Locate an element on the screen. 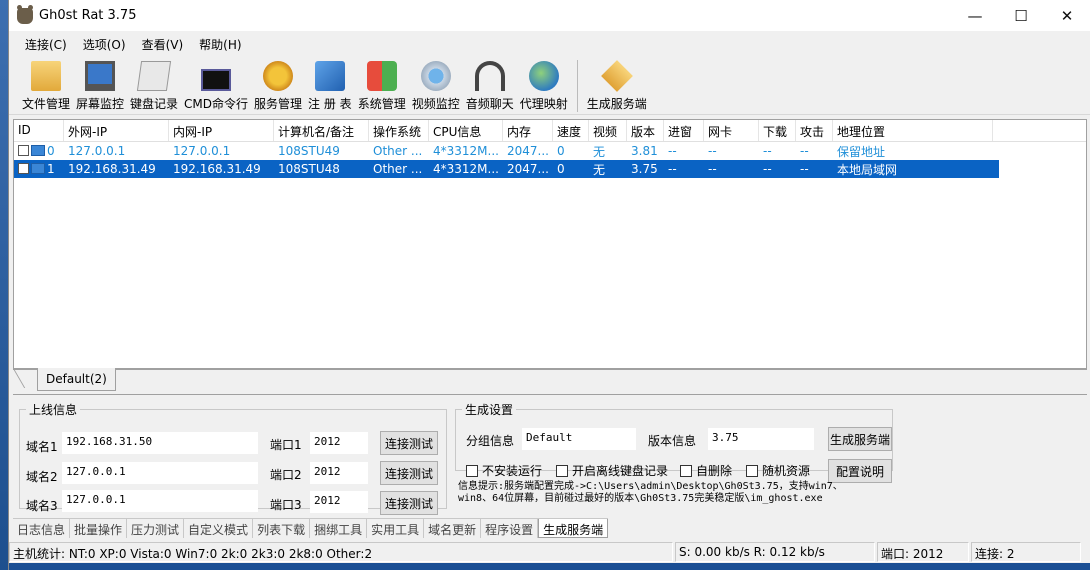 This screenshot has width=1090, height=570. col-video: 视频 is located at coordinates (608, 130).